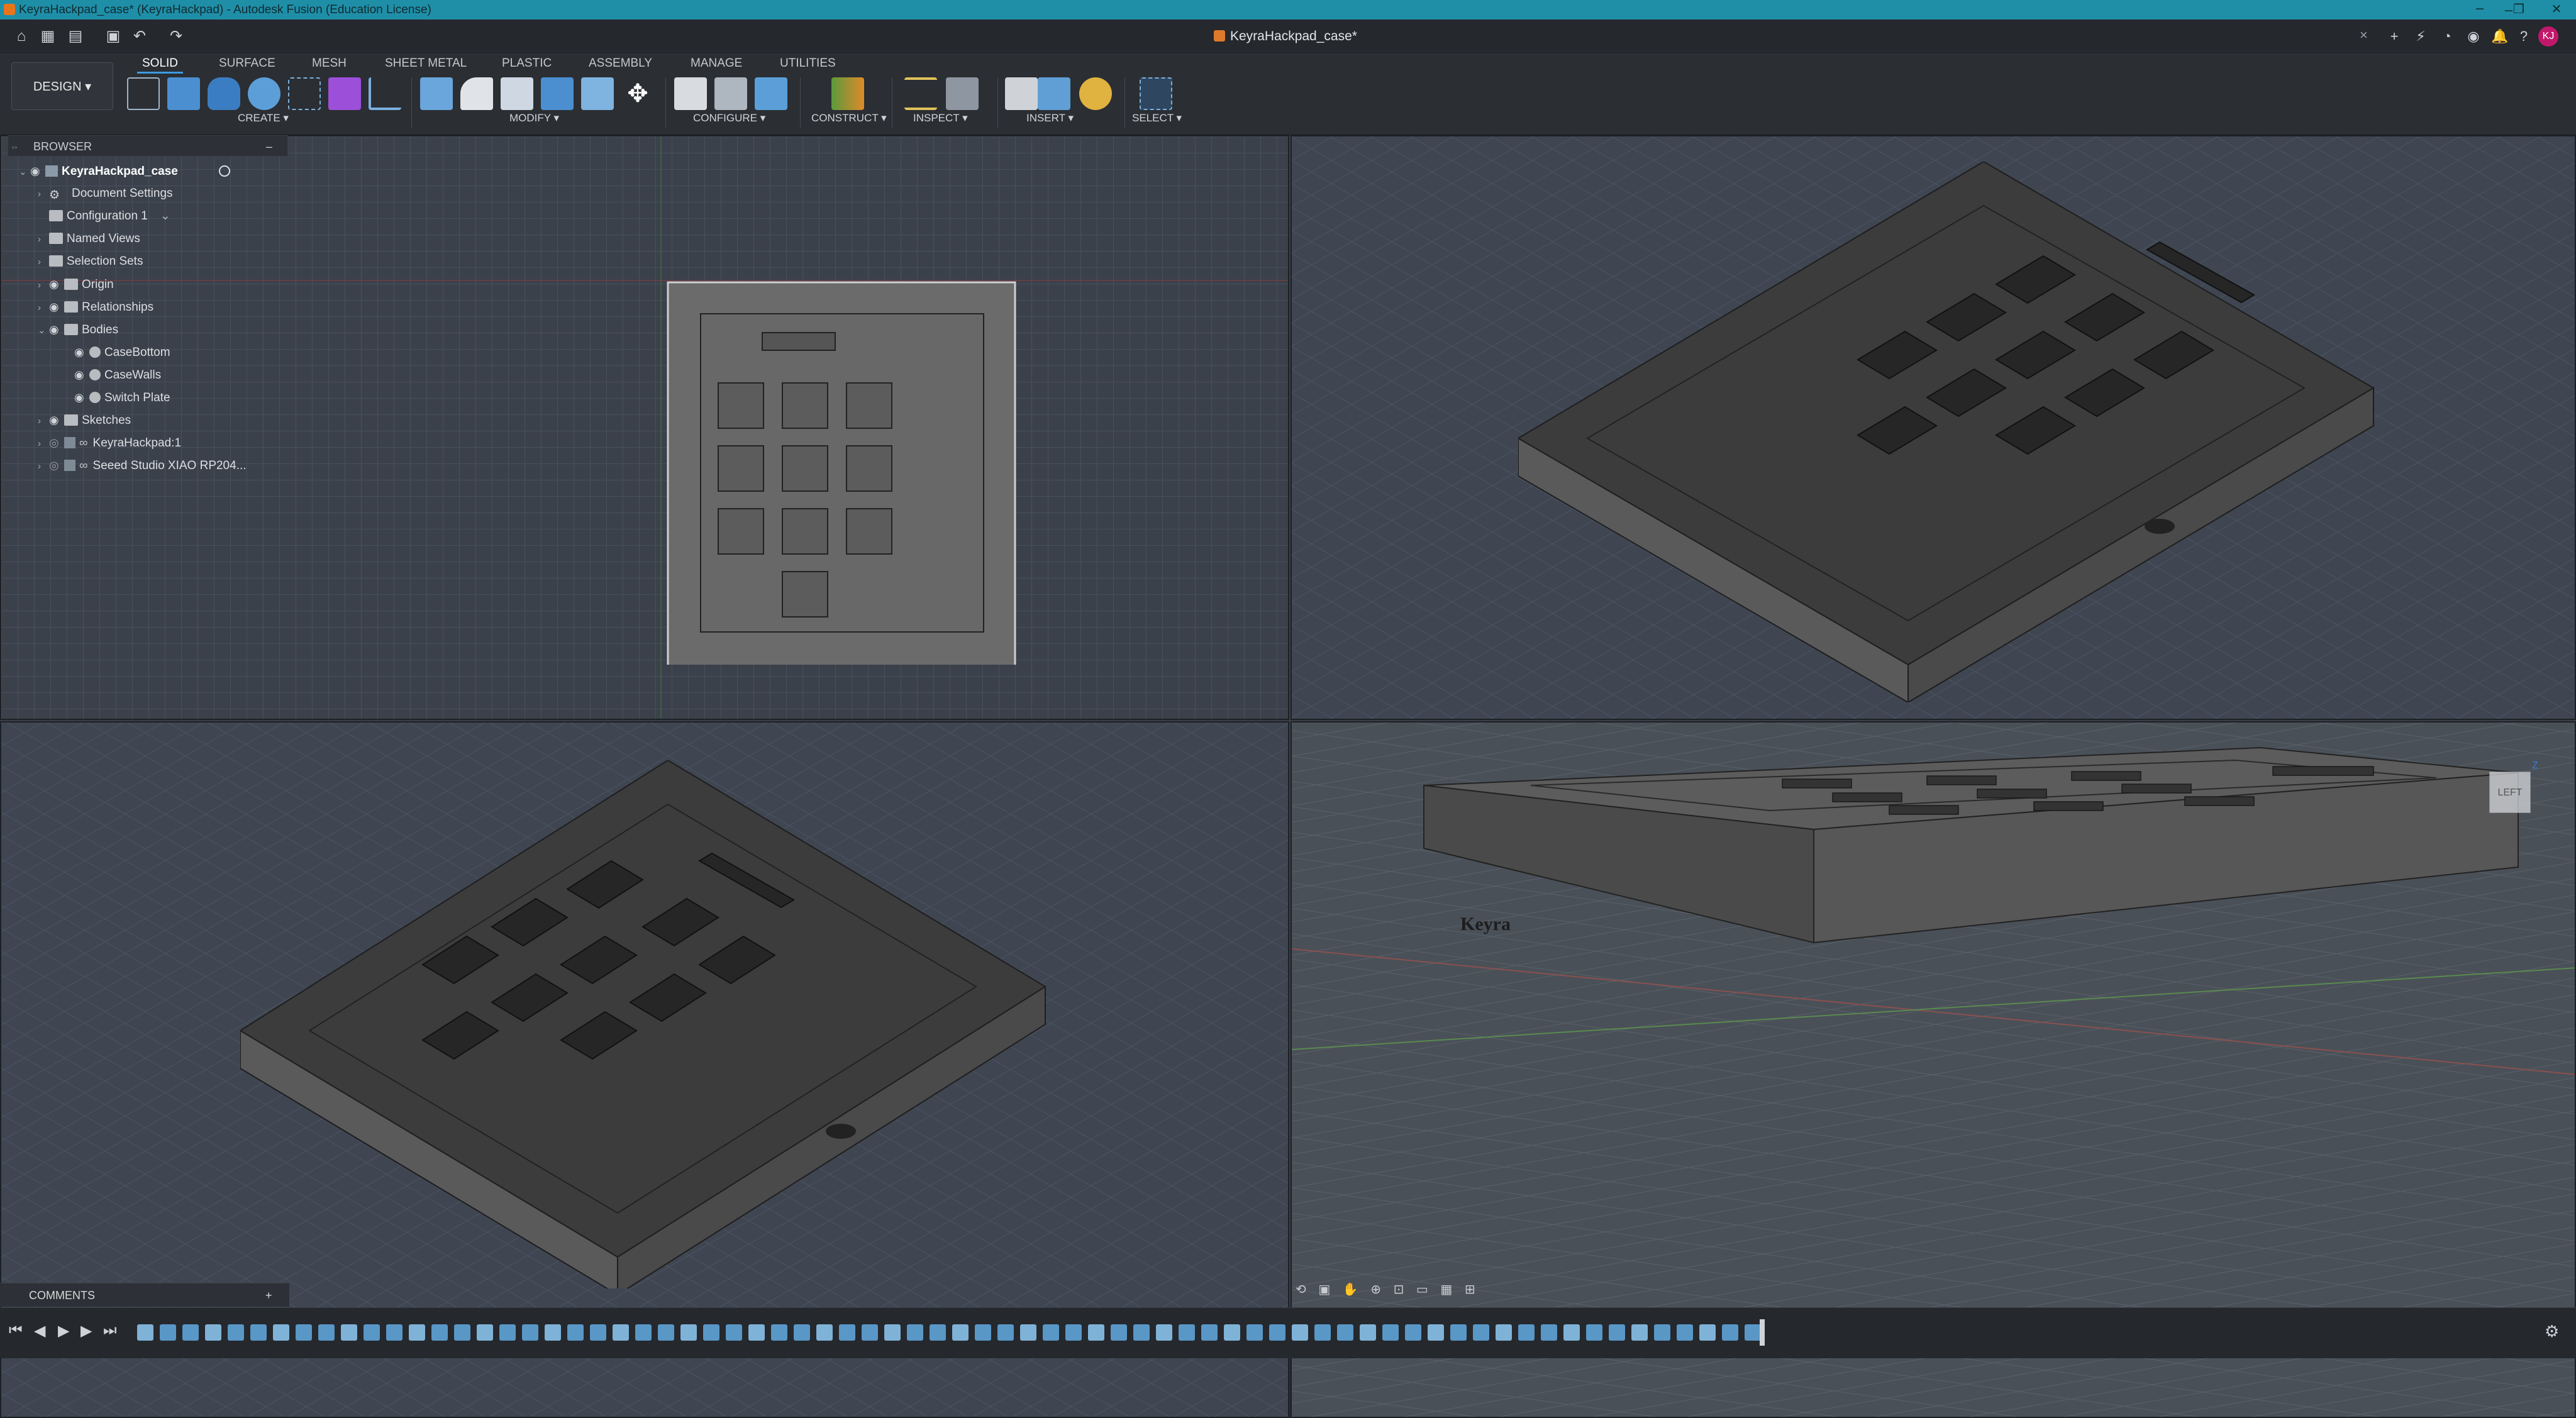 The width and height of the screenshot is (2576, 1418). Describe the element at coordinates (2556, 9) in the screenshot. I see `close-window-button: ✕` at that location.